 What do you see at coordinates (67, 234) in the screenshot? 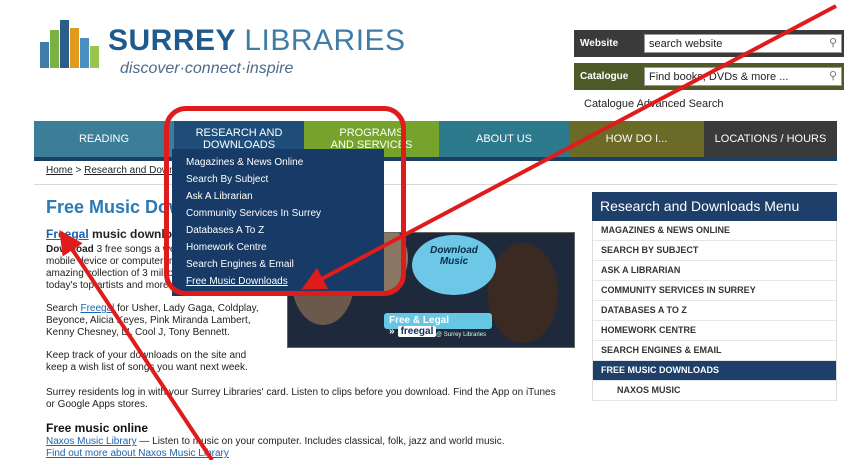
I see `freegal-heading-link: Freegal` at bounding box center [67, 234].